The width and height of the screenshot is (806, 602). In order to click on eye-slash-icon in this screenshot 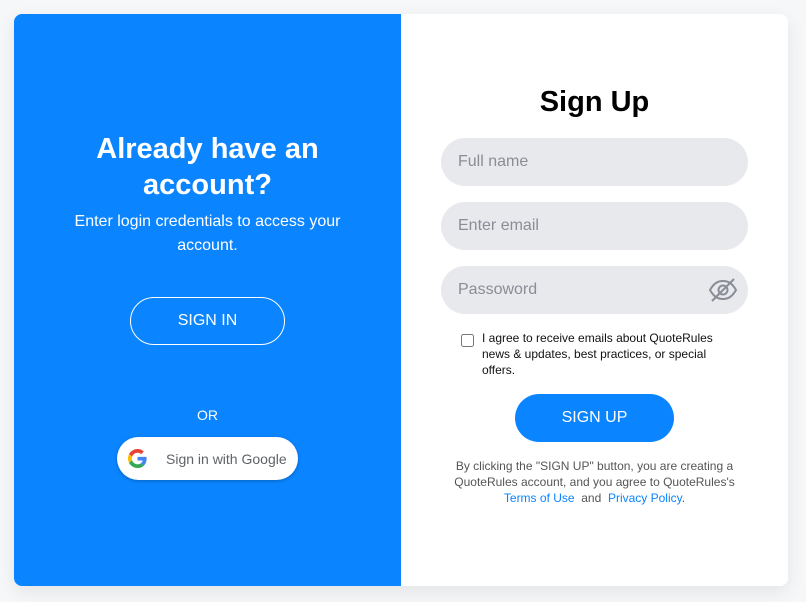, I will do `click(723, 290)`.